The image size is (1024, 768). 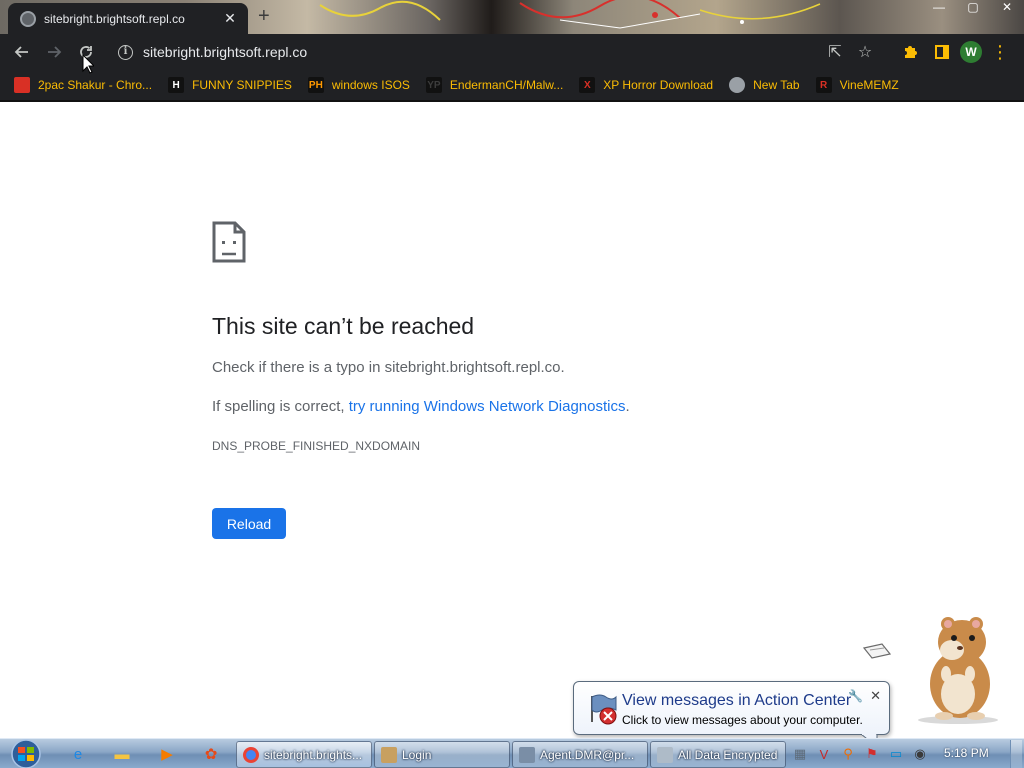 I want to click on bookmark-item: PH windows ISOS, so click(x=358, y=85).